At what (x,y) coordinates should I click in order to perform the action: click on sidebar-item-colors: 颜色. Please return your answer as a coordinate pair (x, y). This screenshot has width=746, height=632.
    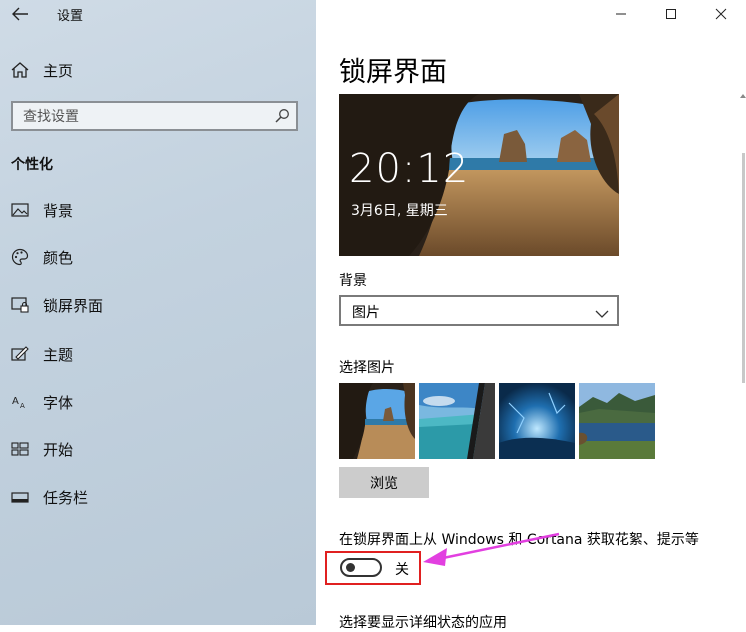
    Looking at the image, I should click on (41, 257).